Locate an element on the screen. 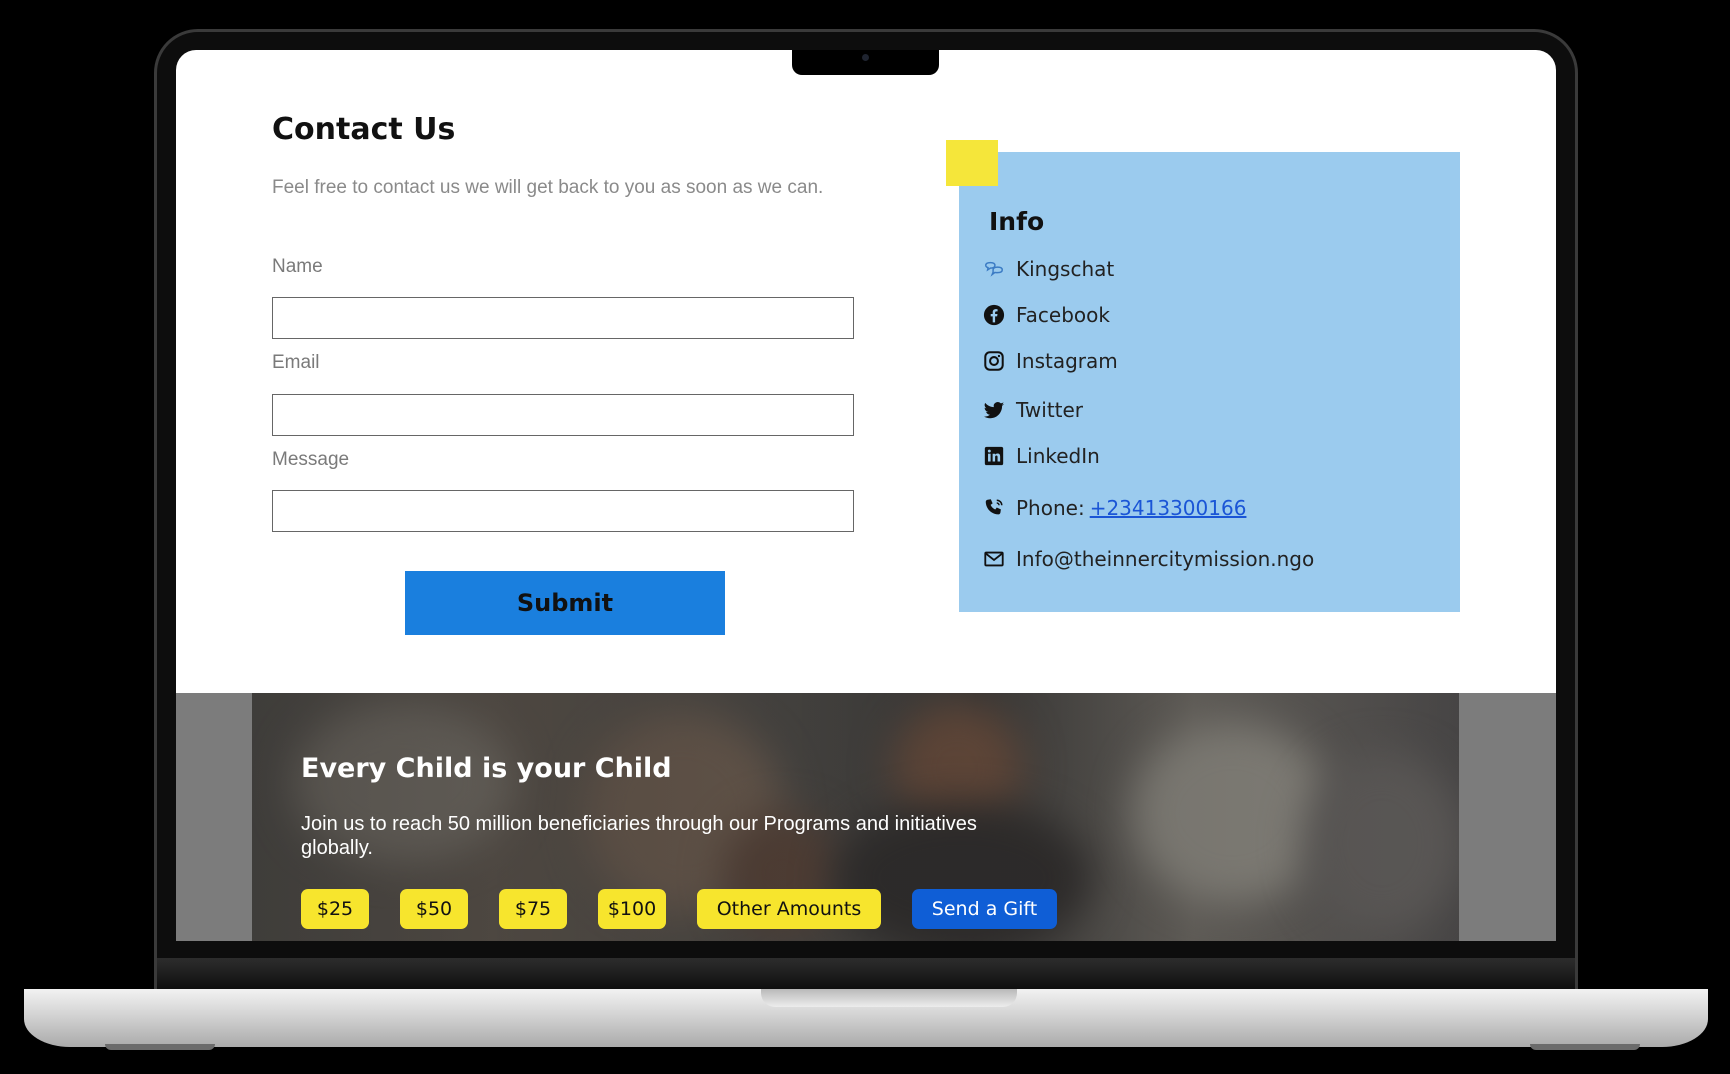 This screenshot has width=1730, height=1074. info-item-phone: Phone: +23413300166 is located at coordinates (1114, 508).